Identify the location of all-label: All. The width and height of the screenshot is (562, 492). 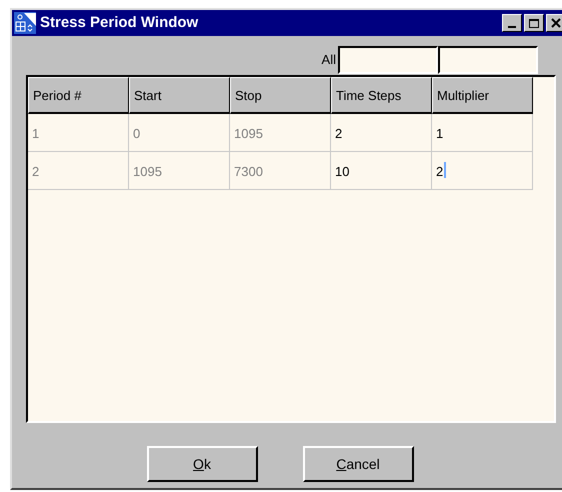
(329, 60).